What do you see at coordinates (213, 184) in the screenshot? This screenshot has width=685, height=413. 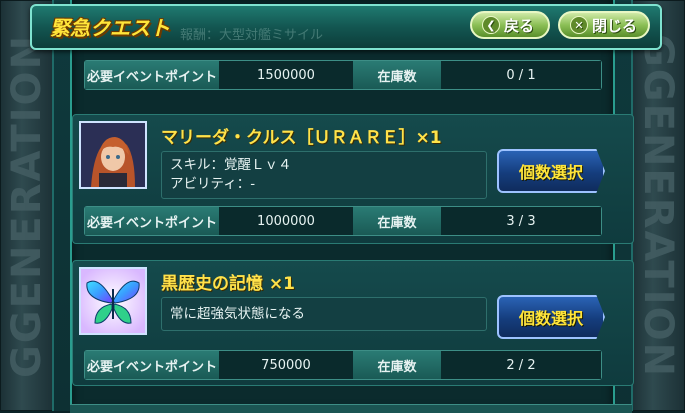 I see `description-line: アビリティ：-` at bounding box center [213, 184].